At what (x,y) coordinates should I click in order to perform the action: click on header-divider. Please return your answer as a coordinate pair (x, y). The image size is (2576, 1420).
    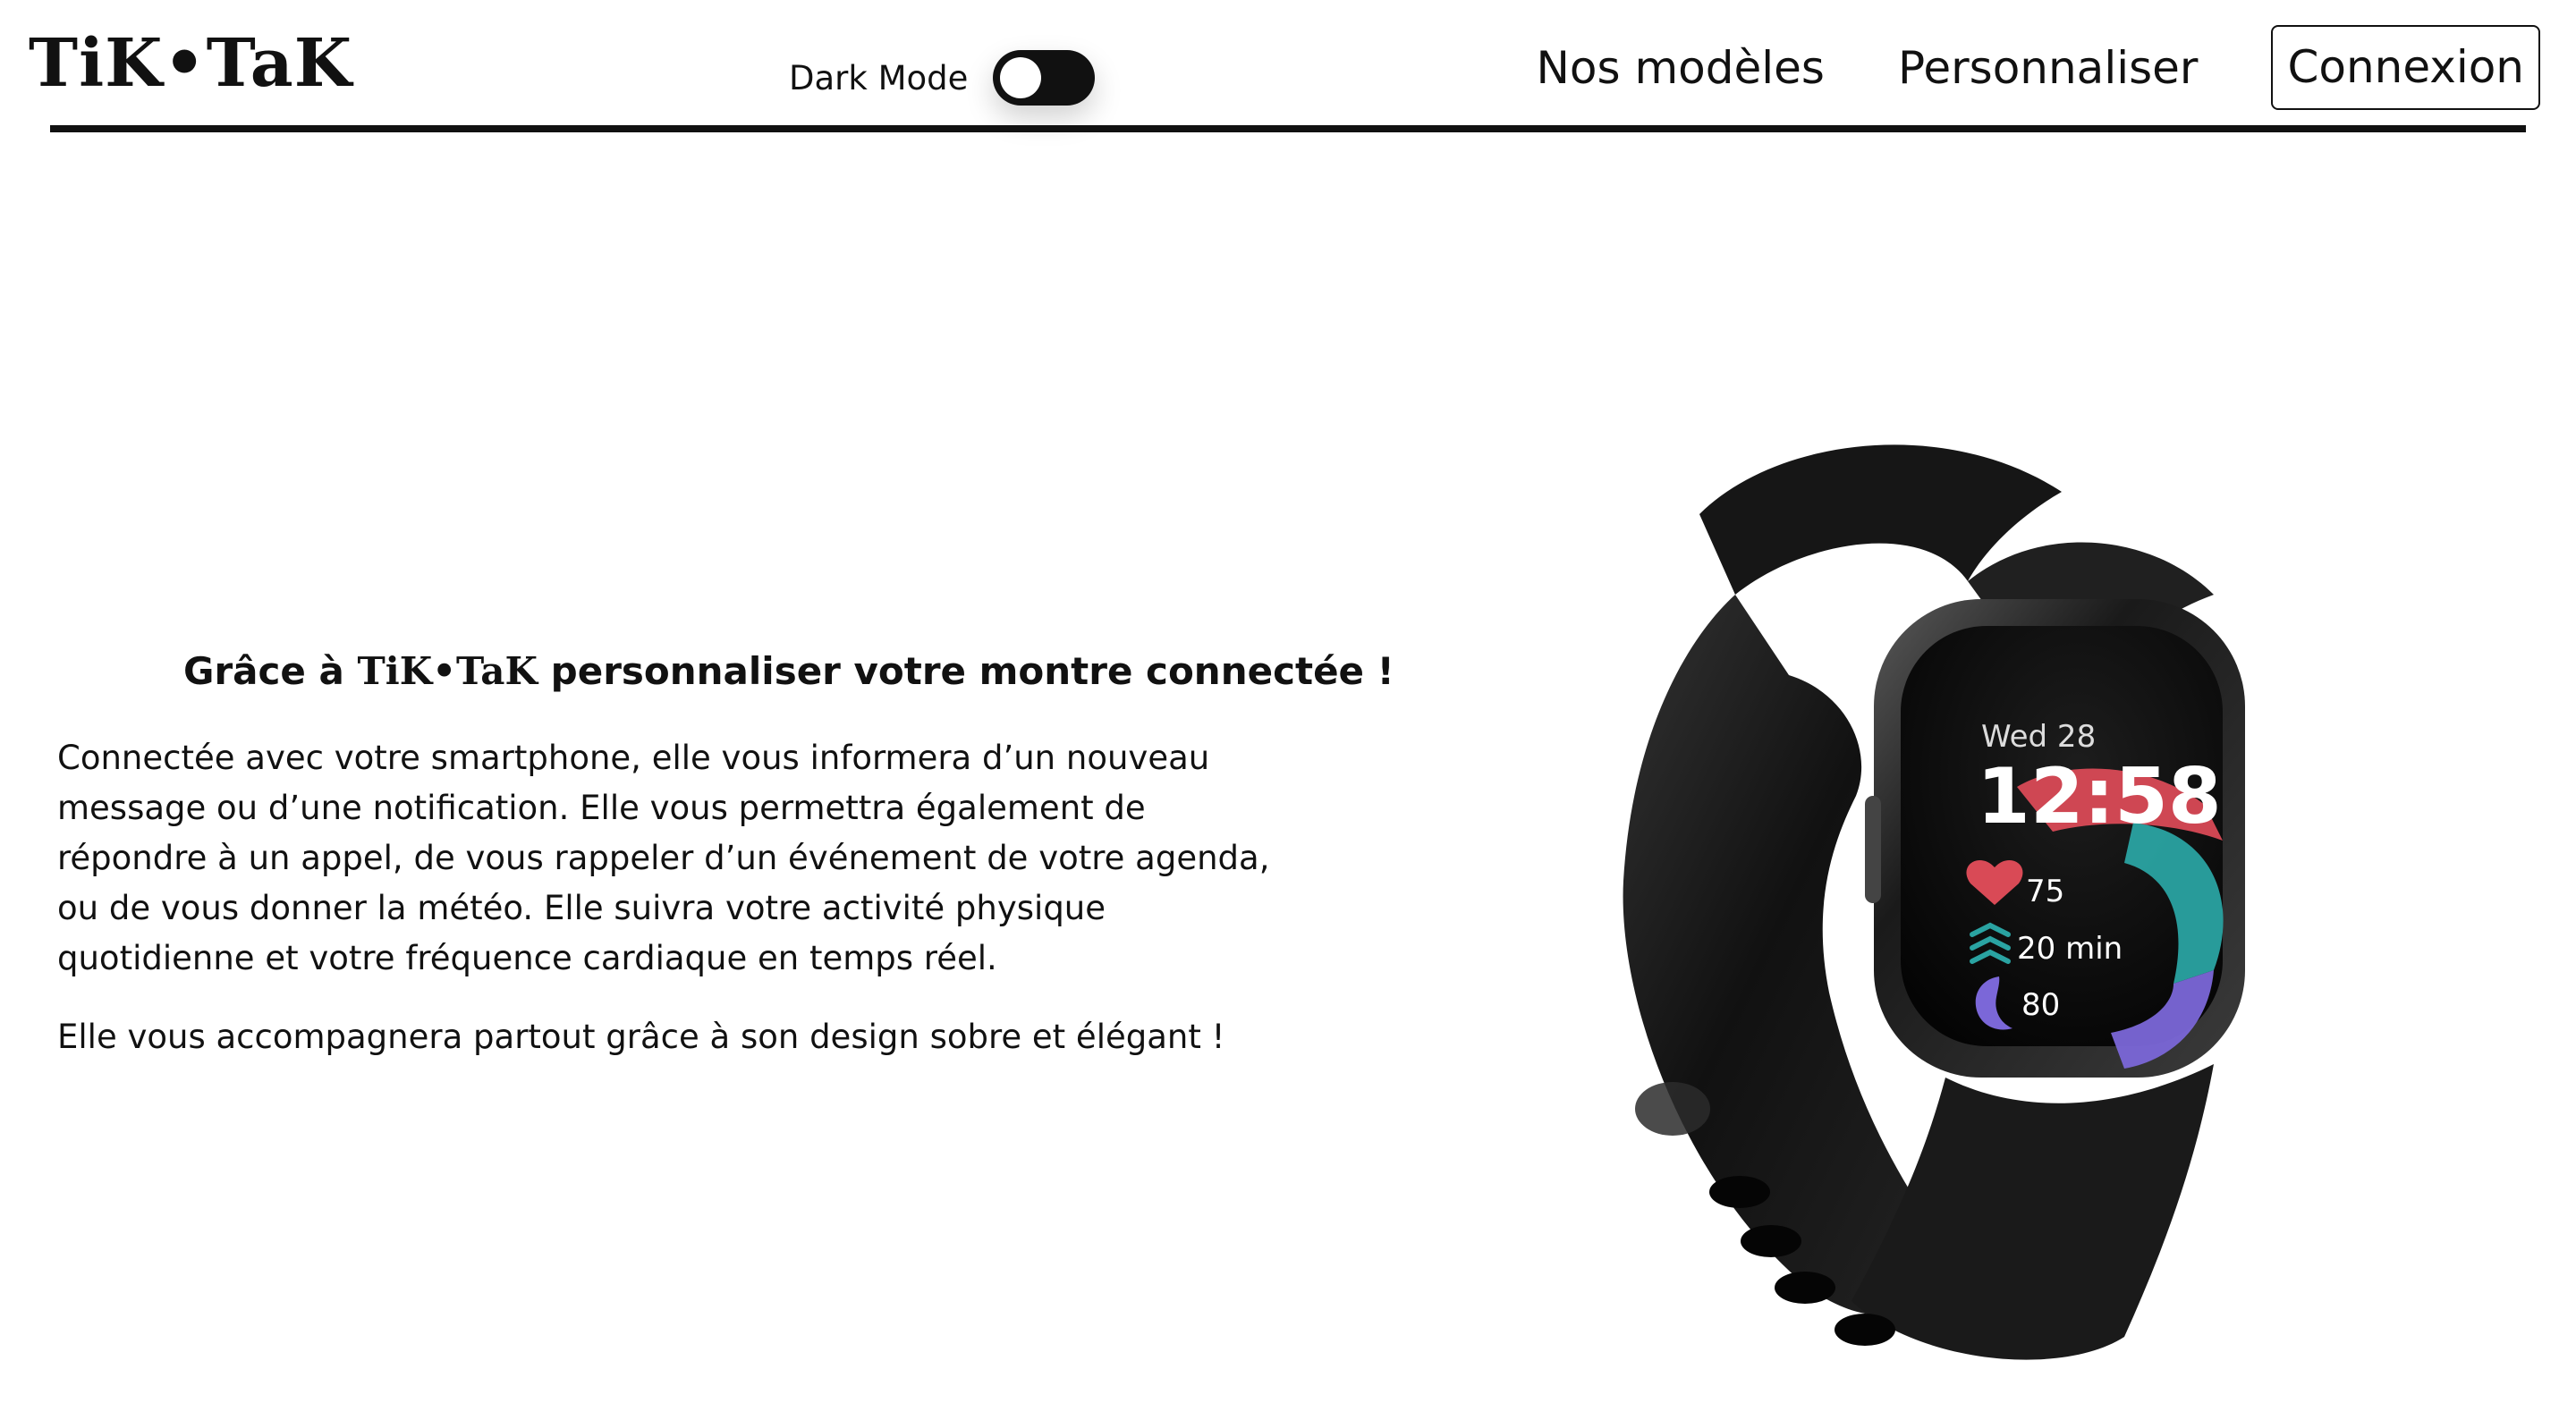
    Looking at the image, I should click on (1288, 128).